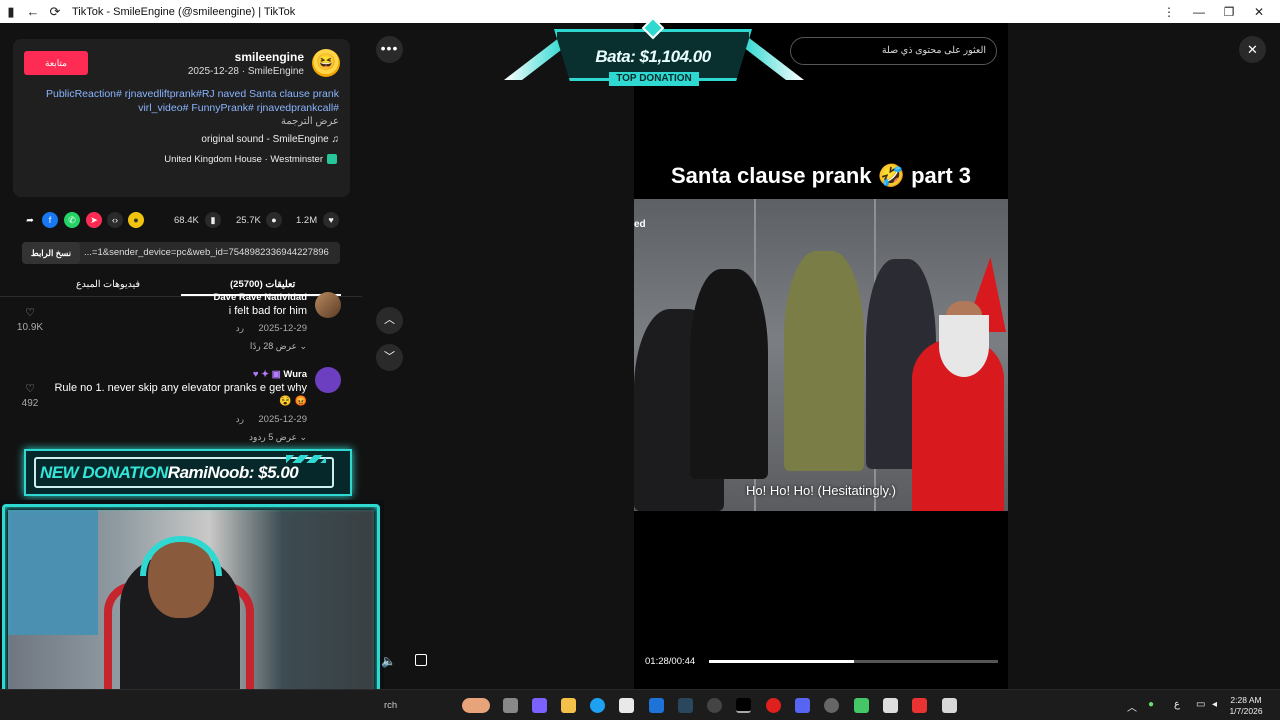 The image size is (1280, 720). I want to click on donation-text: NEW DONATIONRamiNoob: $5.00, so click(169, 473).